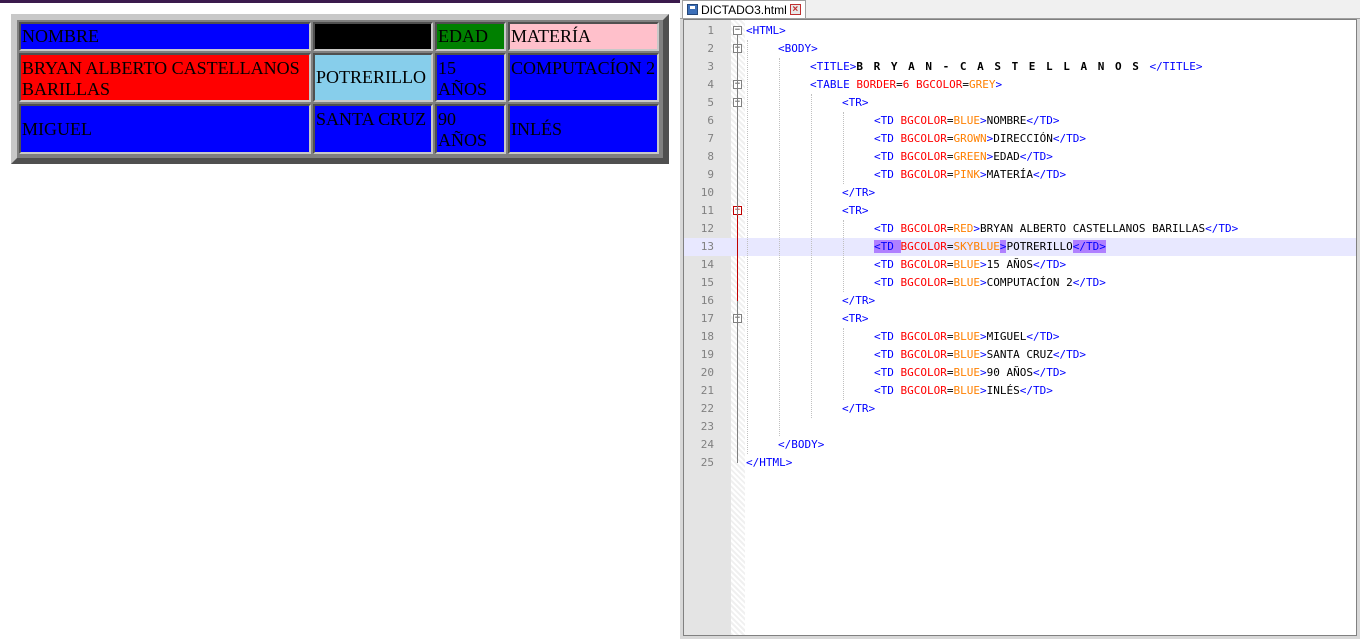  Describe the element at coordinates (858, 409) in the screenshot. I see `code-text: </TR>` at that location.